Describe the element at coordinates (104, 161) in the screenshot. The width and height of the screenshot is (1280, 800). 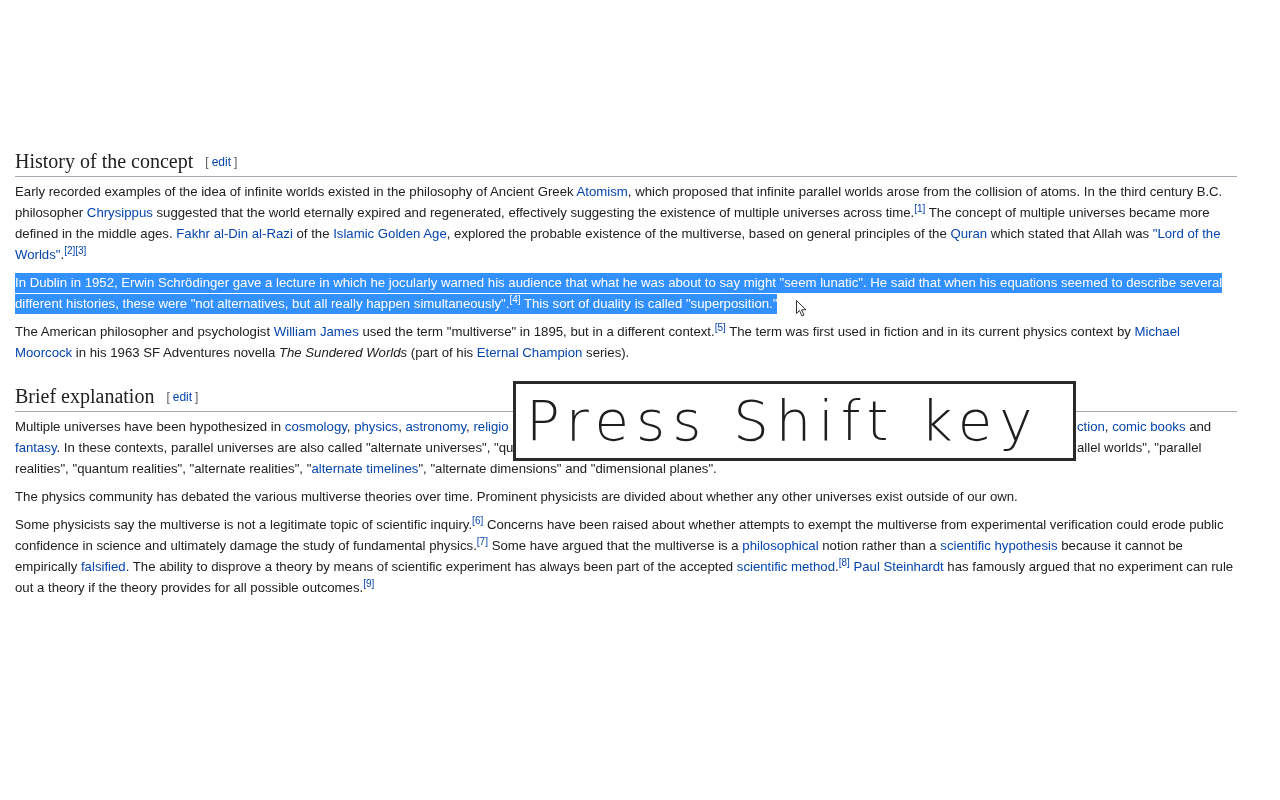
I see `section-heading: History of the concept` at that location.